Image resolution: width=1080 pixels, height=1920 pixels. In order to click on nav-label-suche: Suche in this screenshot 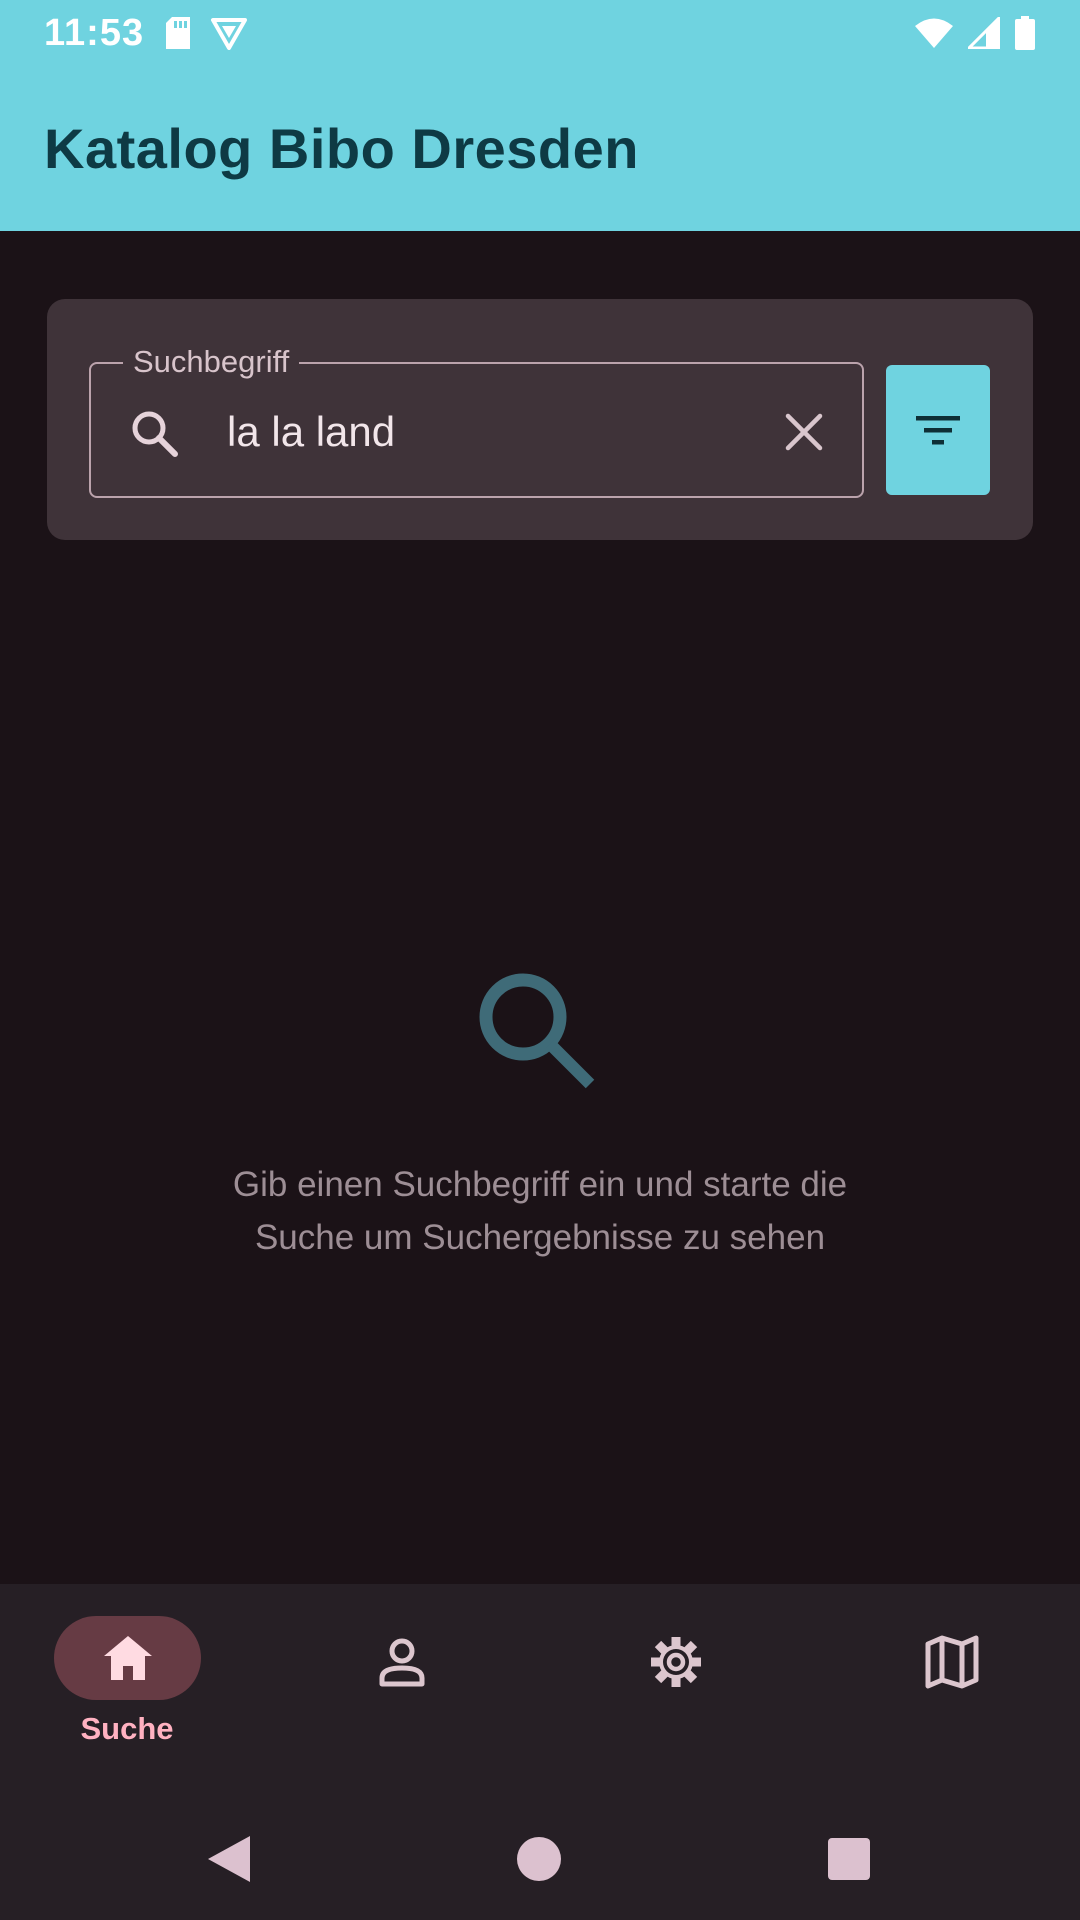, I will do `click(127, 1728)`.